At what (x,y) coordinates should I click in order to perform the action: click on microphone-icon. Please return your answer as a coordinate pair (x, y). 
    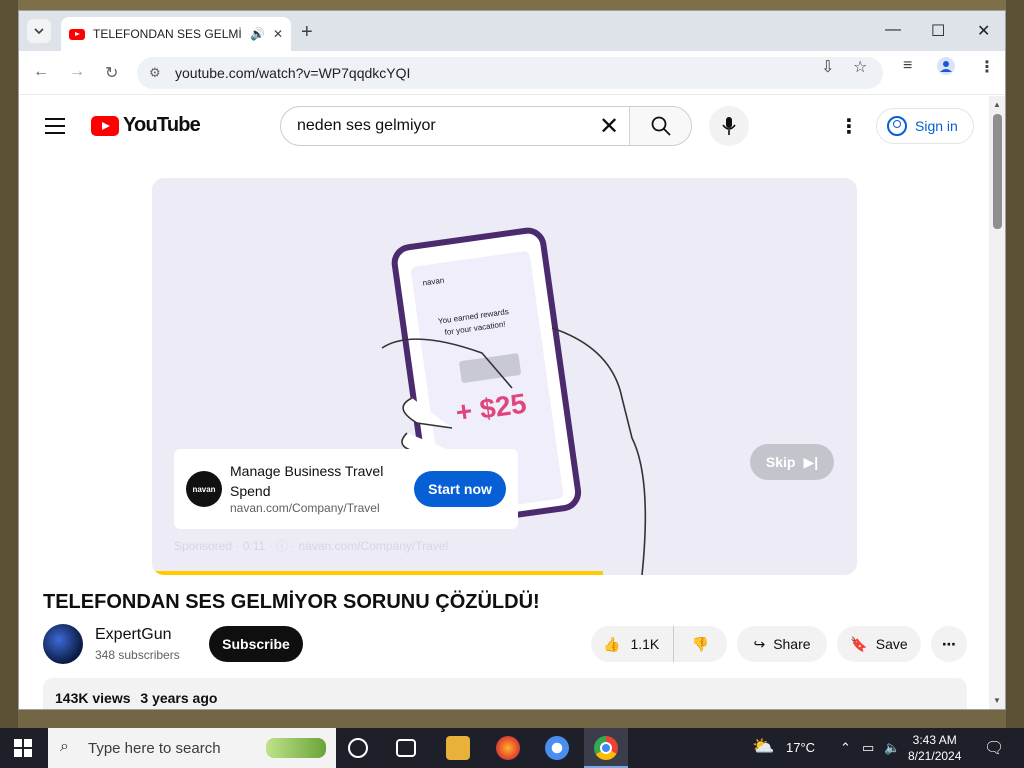
    Looking at the image, I should click on (729, 126).